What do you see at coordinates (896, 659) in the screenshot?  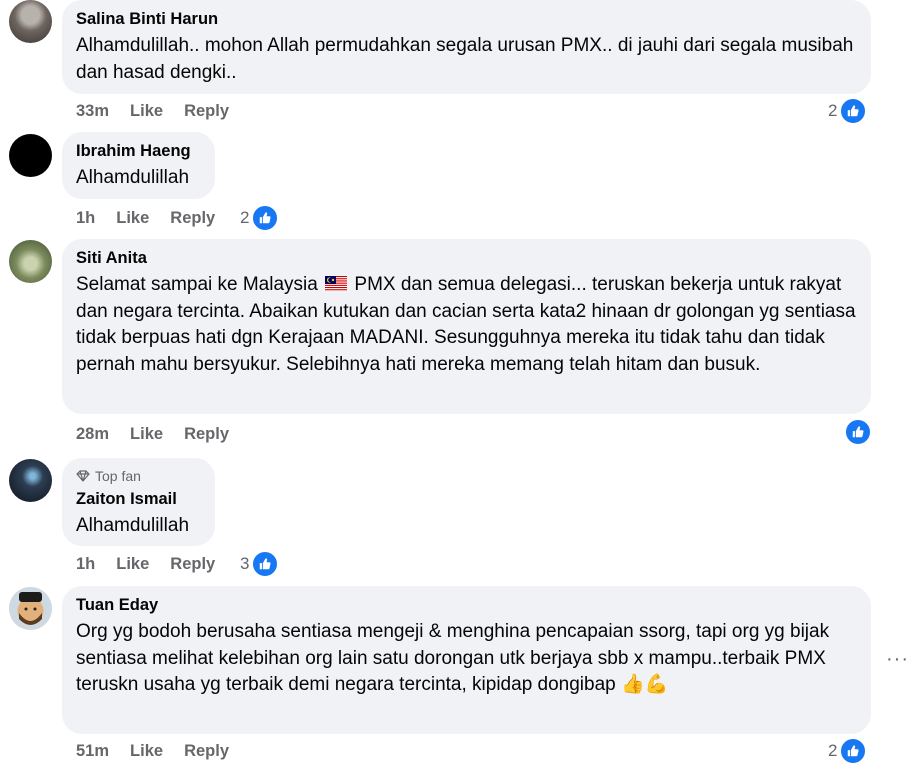 I see `more-options-icon: ···` at bounding box center [896, 659].